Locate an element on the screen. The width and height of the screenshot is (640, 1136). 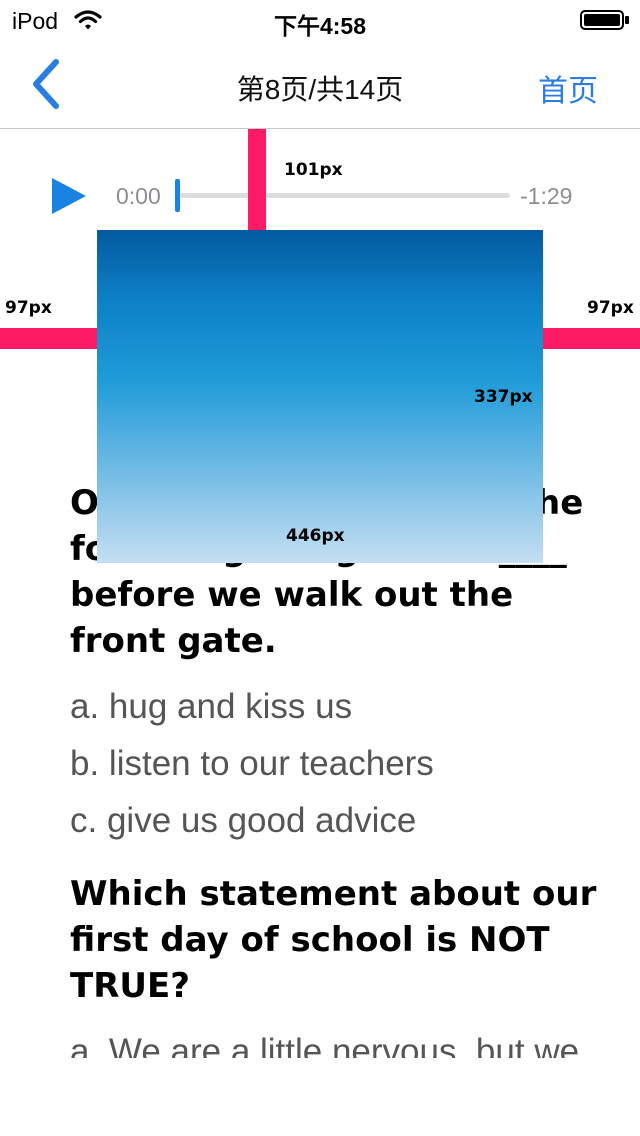
guide-bar-right is located at coordinates (591, 338).